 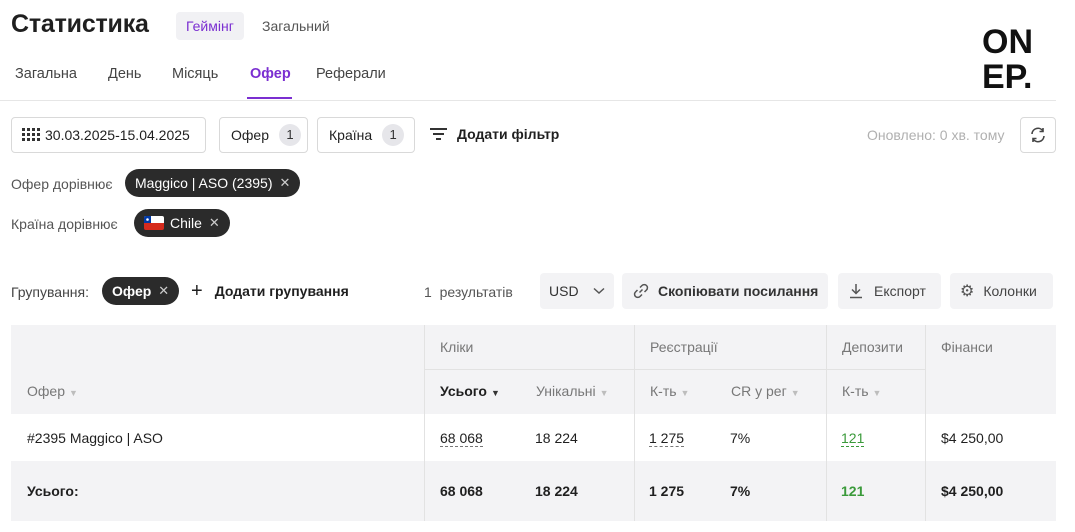 I want to click on offer-filter-count: 1, so click(x=289, y=135).